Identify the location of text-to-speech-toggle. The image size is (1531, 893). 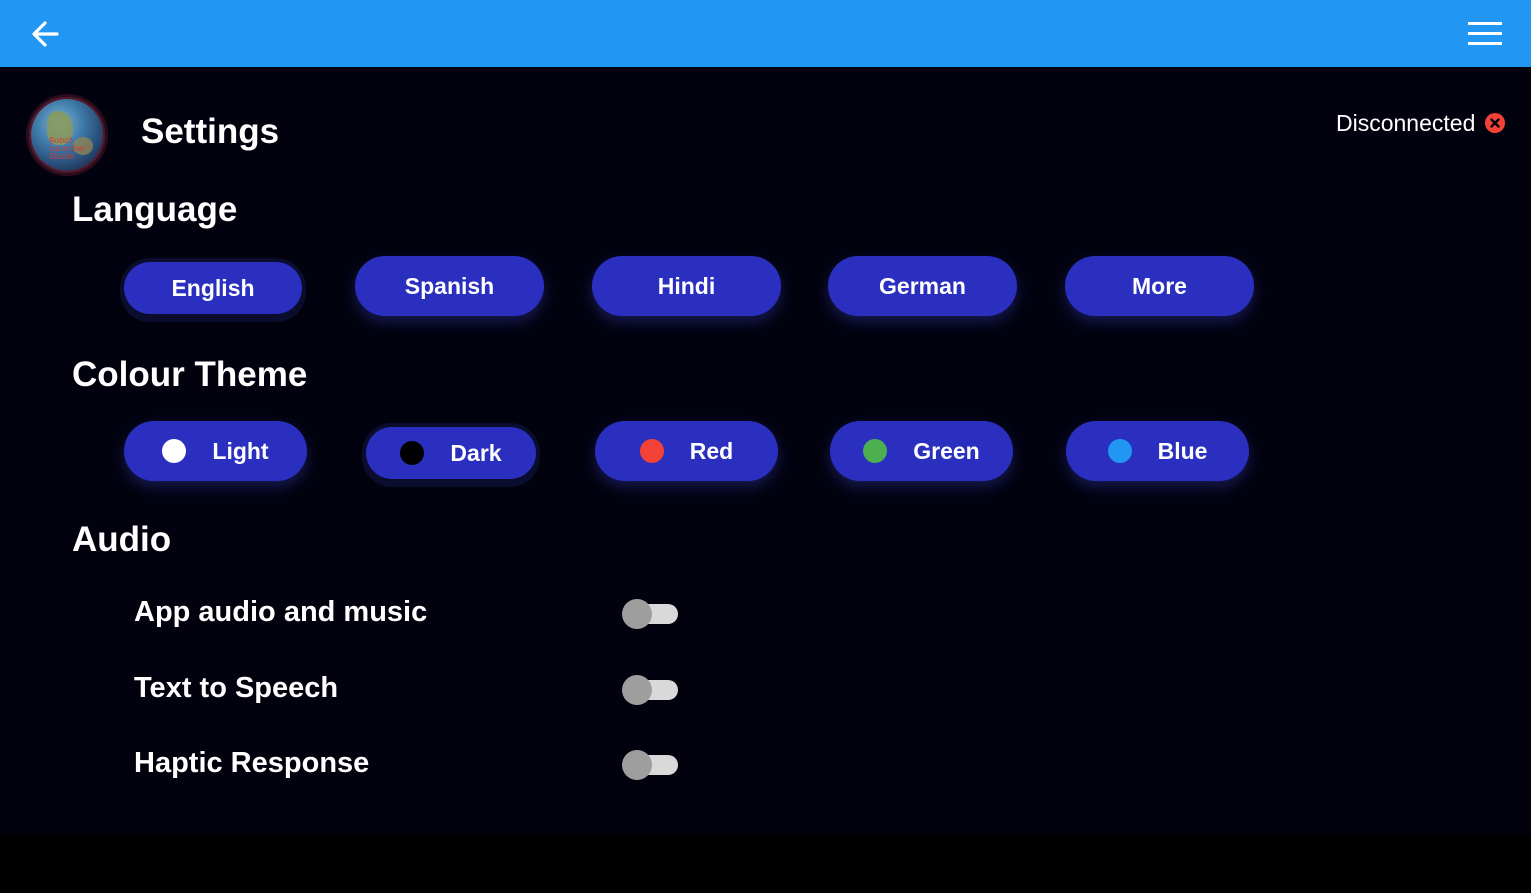
(650, 690).